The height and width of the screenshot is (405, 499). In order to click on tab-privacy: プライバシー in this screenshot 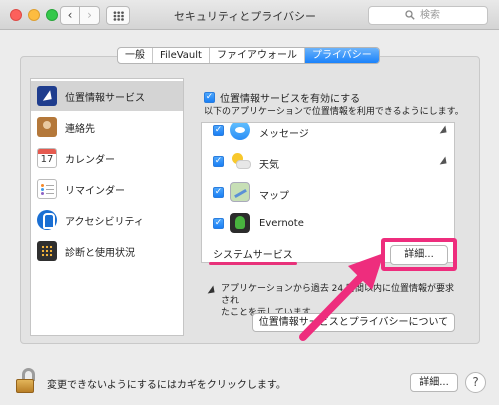, I will do `click(341, 55)`.